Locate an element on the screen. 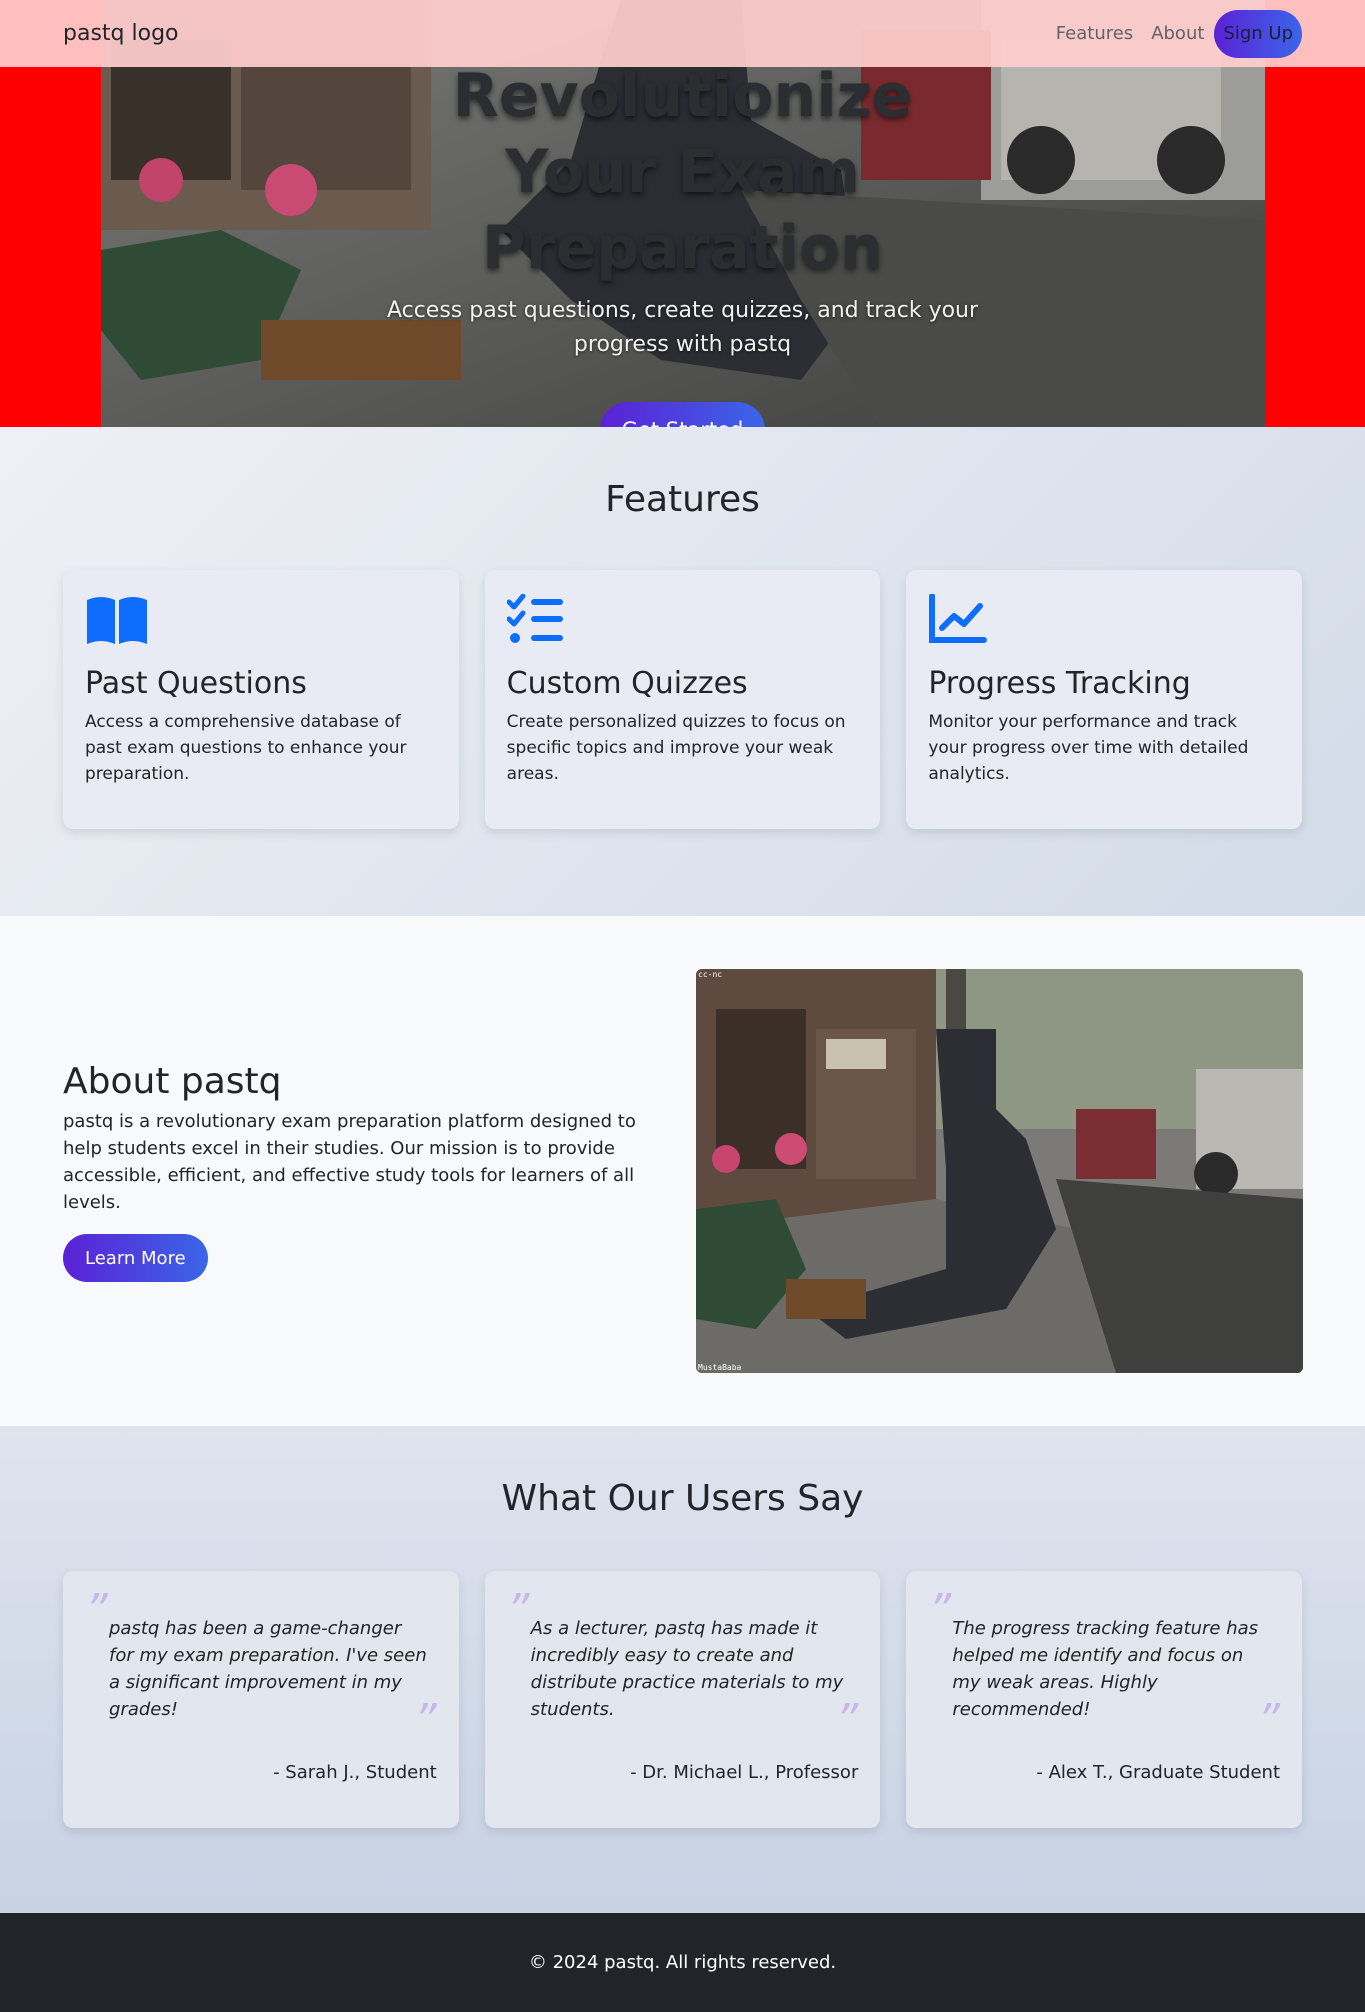 The width and height of the screenshot is (1365, 2012). feature-card-title: Past Questions is located at coordinates (196, 683).